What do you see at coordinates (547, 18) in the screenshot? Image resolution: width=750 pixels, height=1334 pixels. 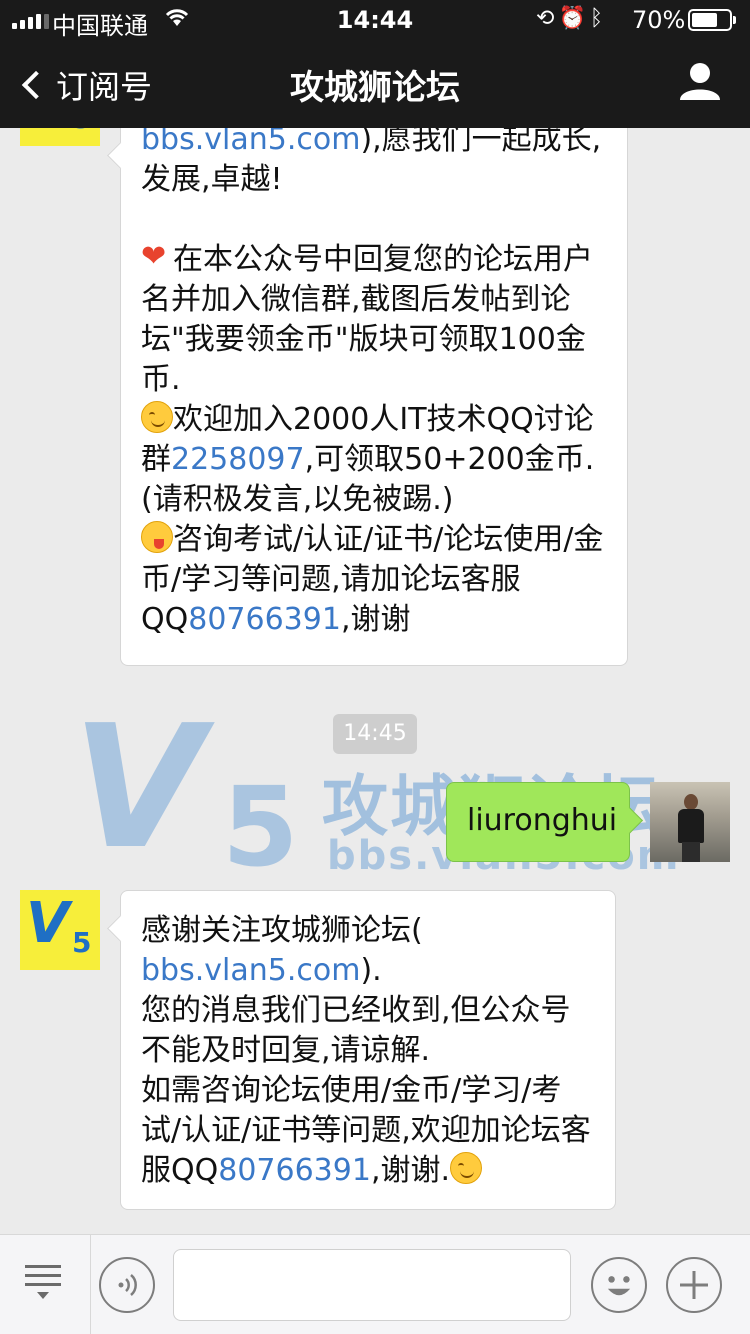 I see `rotation-lock-icon: ⟲` at bounding box center [547, 18].